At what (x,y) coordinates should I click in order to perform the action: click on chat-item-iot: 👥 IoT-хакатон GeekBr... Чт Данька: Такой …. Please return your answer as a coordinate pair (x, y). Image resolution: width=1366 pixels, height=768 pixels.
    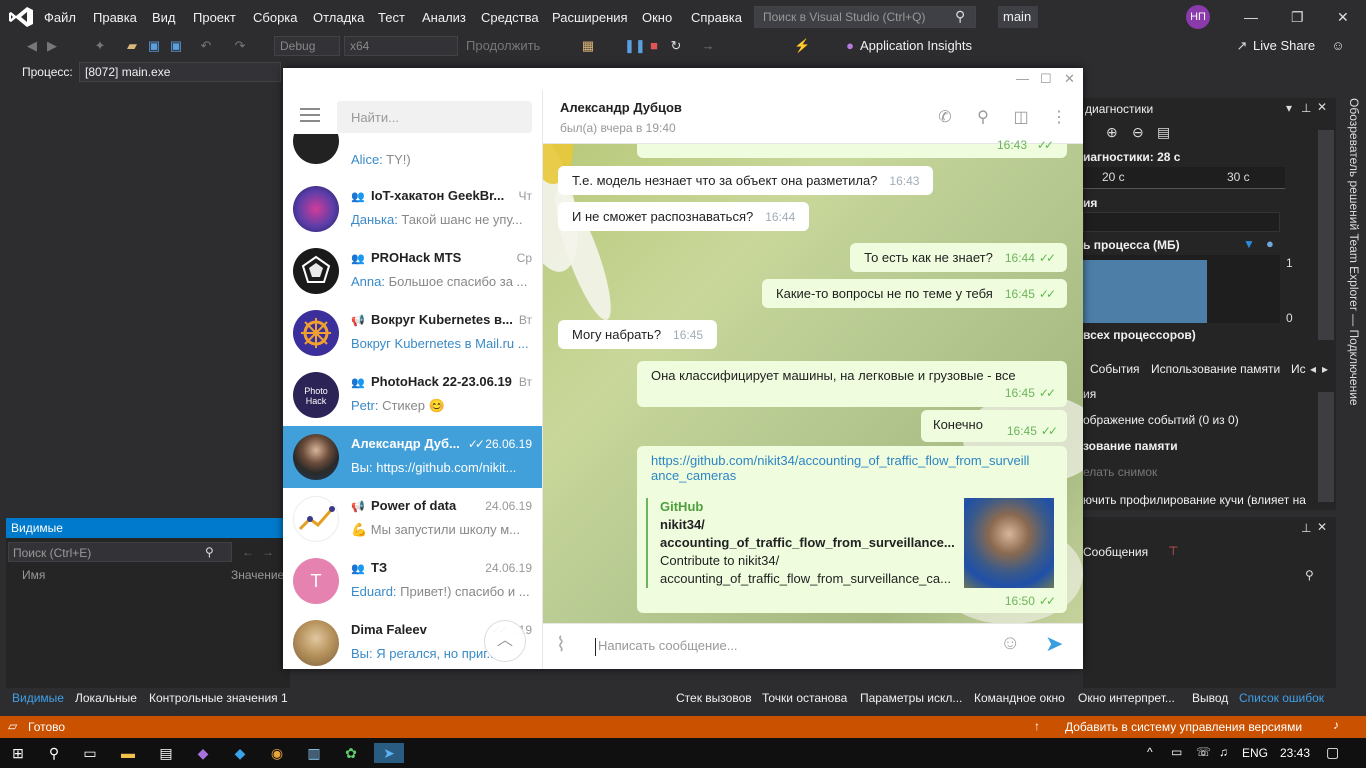
    Looking at the image, I should click on (412, 209).